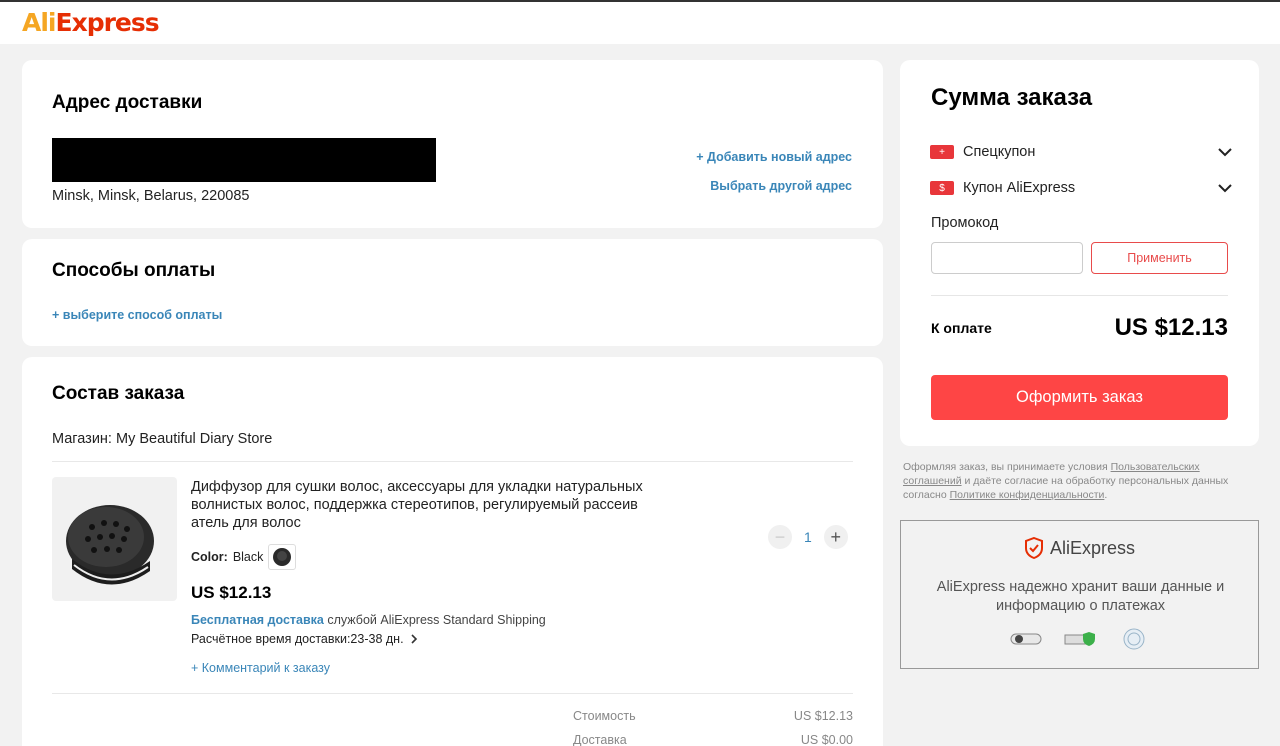  Describe the element at coordinates (436, 620) in the screenshot. I see `shipping-service: службой AliExpress Standard Shipping` at that location.